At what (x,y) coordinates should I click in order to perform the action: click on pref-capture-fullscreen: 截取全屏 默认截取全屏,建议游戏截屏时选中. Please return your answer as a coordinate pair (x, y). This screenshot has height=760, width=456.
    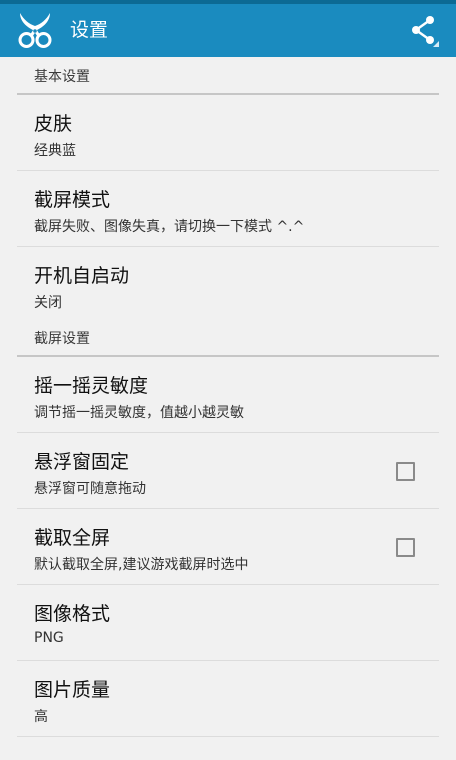
    Looking at the image, I should click on (228, 547).